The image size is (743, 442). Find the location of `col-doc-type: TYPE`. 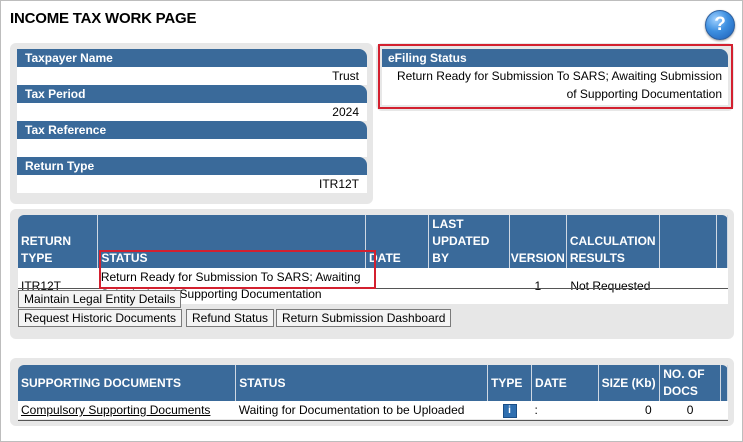

col-doc-type: TYPE is located at coordinates (509, 383).